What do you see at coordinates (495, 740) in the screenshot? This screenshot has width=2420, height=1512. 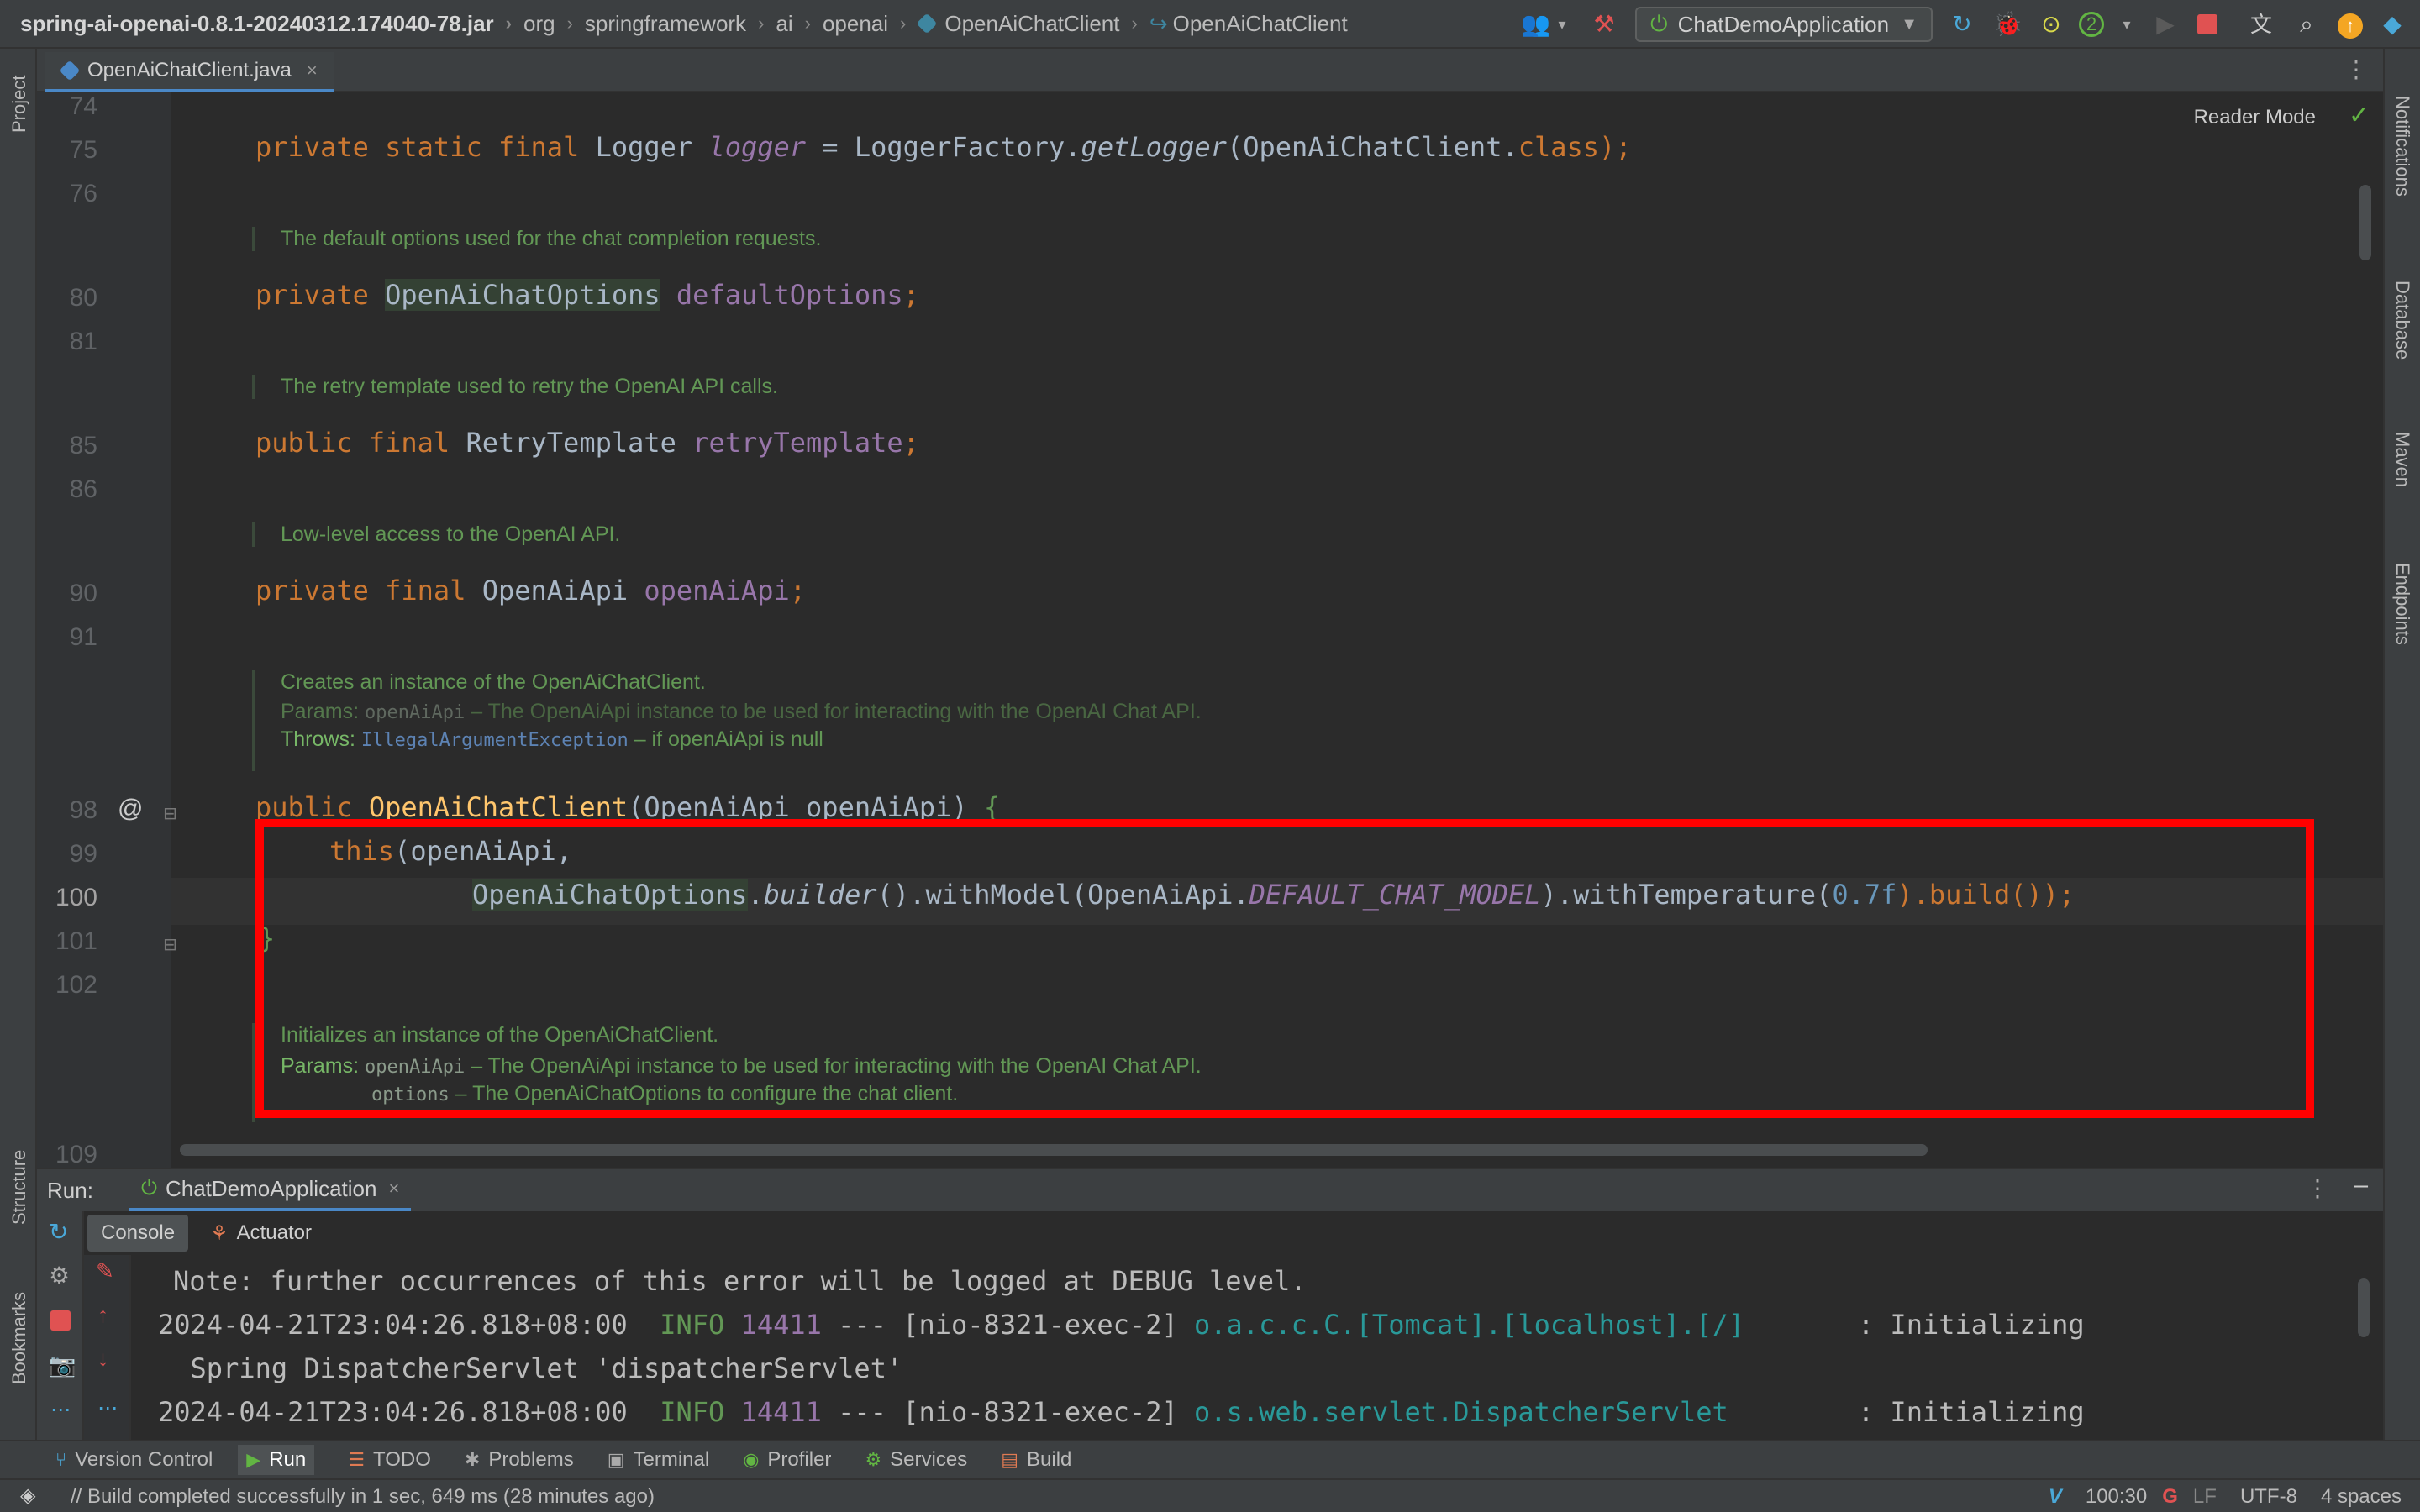 I see `exception-link: IllegalArgumentException` at bounding box center [495, 740].